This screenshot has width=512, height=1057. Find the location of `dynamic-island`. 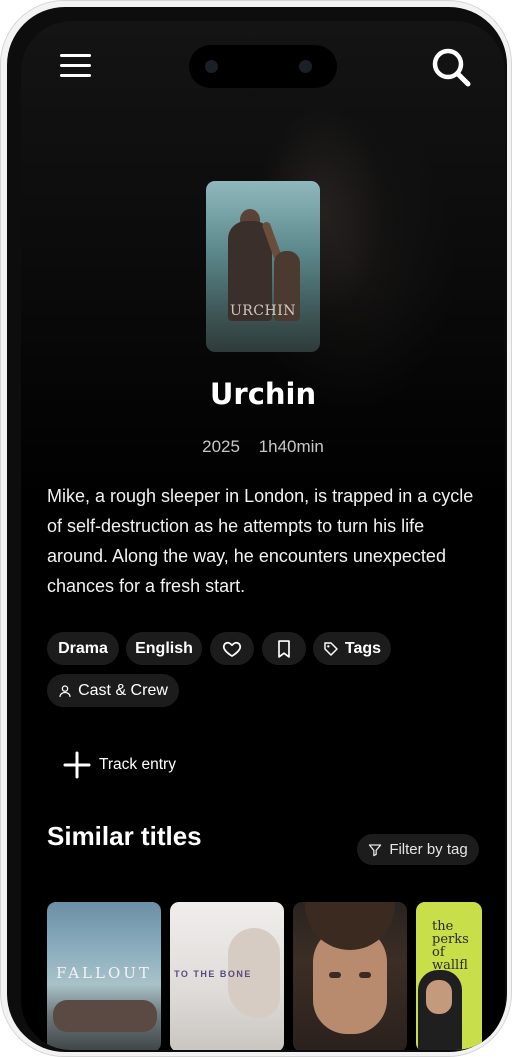

dynamic-island is located at coordinates (263, 66).